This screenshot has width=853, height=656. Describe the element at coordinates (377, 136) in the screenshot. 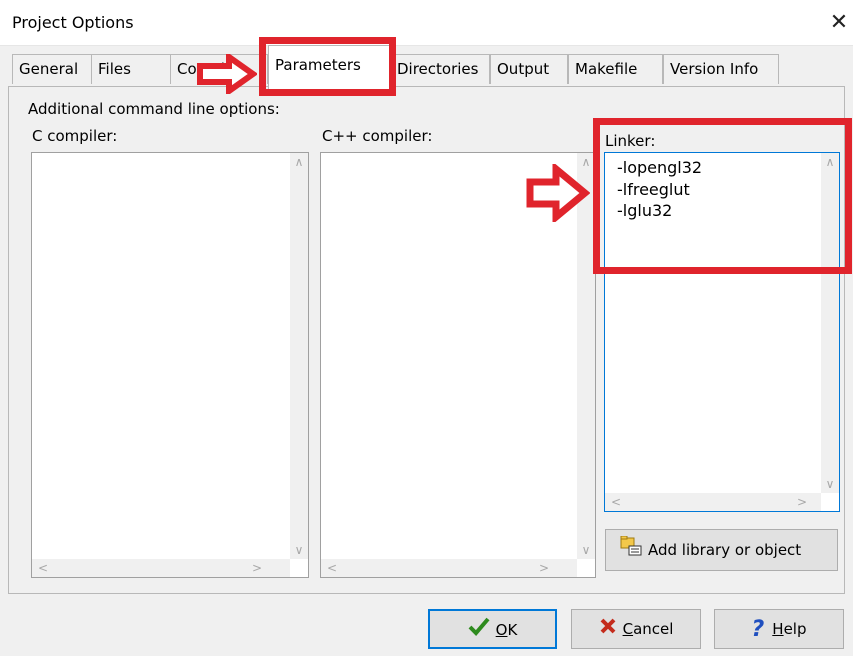

I see `cpp-compiler-label: C++ compiler:` at that location.